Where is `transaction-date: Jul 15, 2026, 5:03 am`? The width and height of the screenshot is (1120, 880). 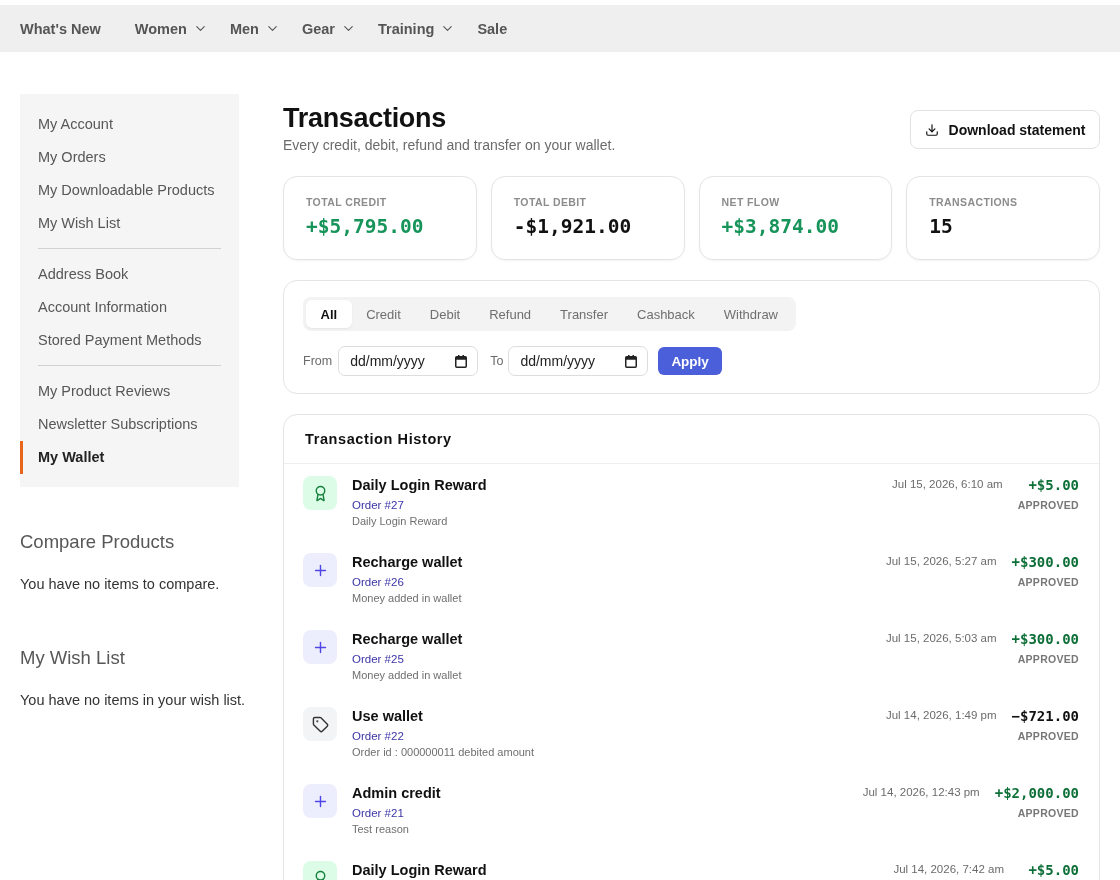
transaction-date: Jul 15, 2026, 5:03 am is located at coordinates (941, 638).